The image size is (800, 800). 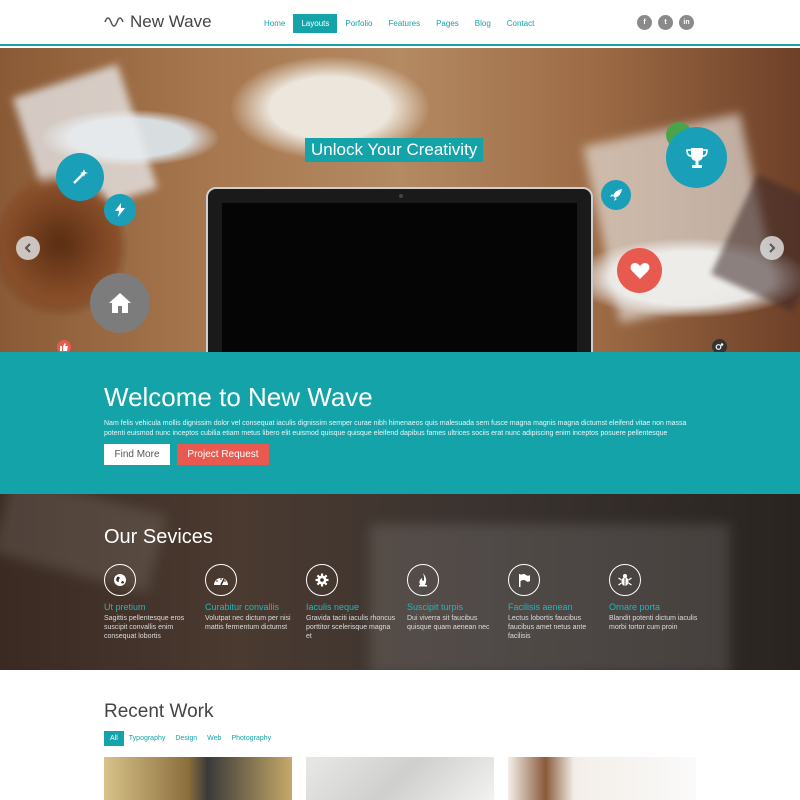 What do you see at coordinates (625, 580) in the screenshot?
I see `bug-icon` at bounding box center [625, 580].